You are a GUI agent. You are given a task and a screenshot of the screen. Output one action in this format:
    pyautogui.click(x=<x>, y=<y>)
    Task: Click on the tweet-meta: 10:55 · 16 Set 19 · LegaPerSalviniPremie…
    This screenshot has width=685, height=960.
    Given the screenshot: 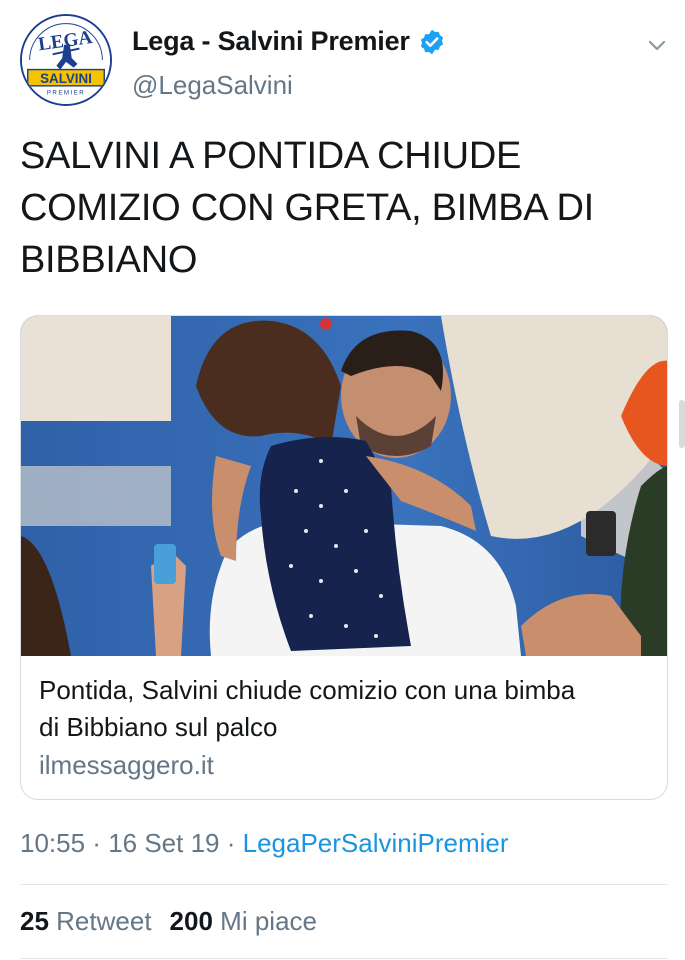 What is the action you would take?
    pyautogui.click(x=264, y=843)
    